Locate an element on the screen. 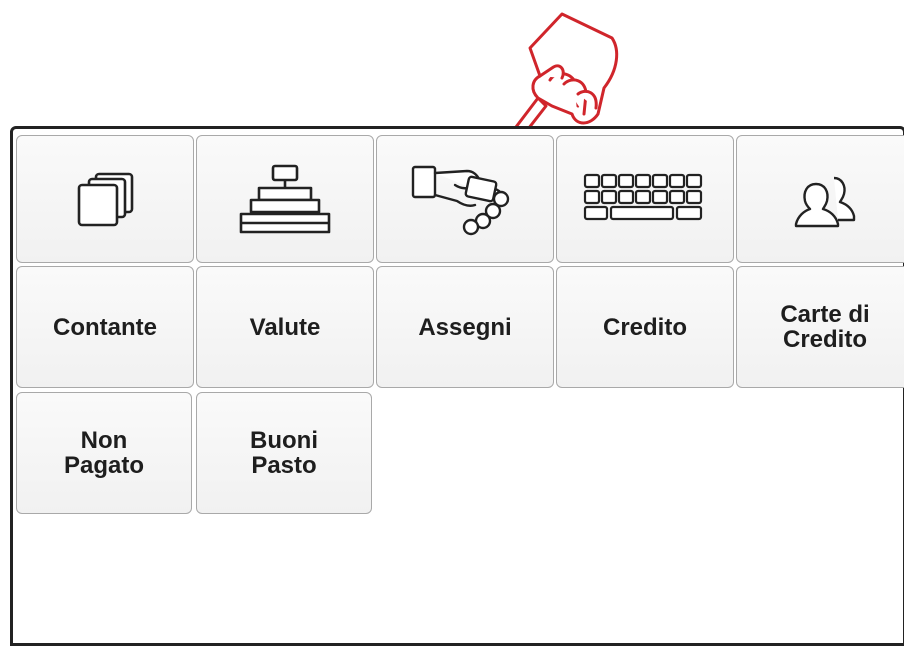 Image resolution: width=904 pixels, height=646 pixels. credito-button: Credito is located at coordinates (645, 327).